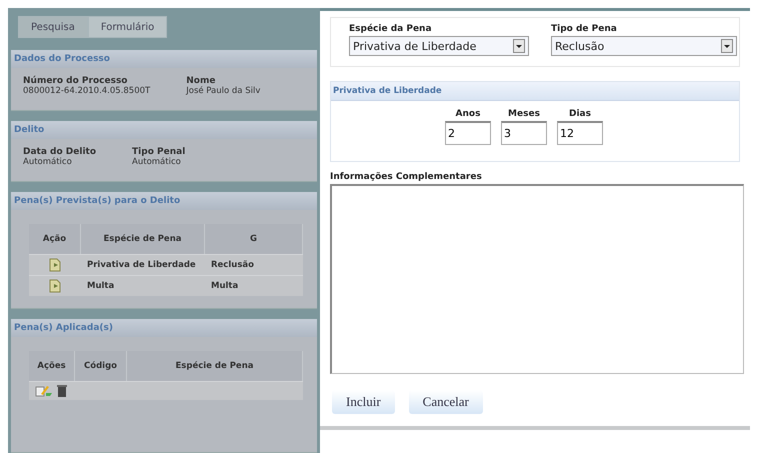  Describe the element at coordinates (580, 133) in the screenshot. I see `number-field: 12` at that location.